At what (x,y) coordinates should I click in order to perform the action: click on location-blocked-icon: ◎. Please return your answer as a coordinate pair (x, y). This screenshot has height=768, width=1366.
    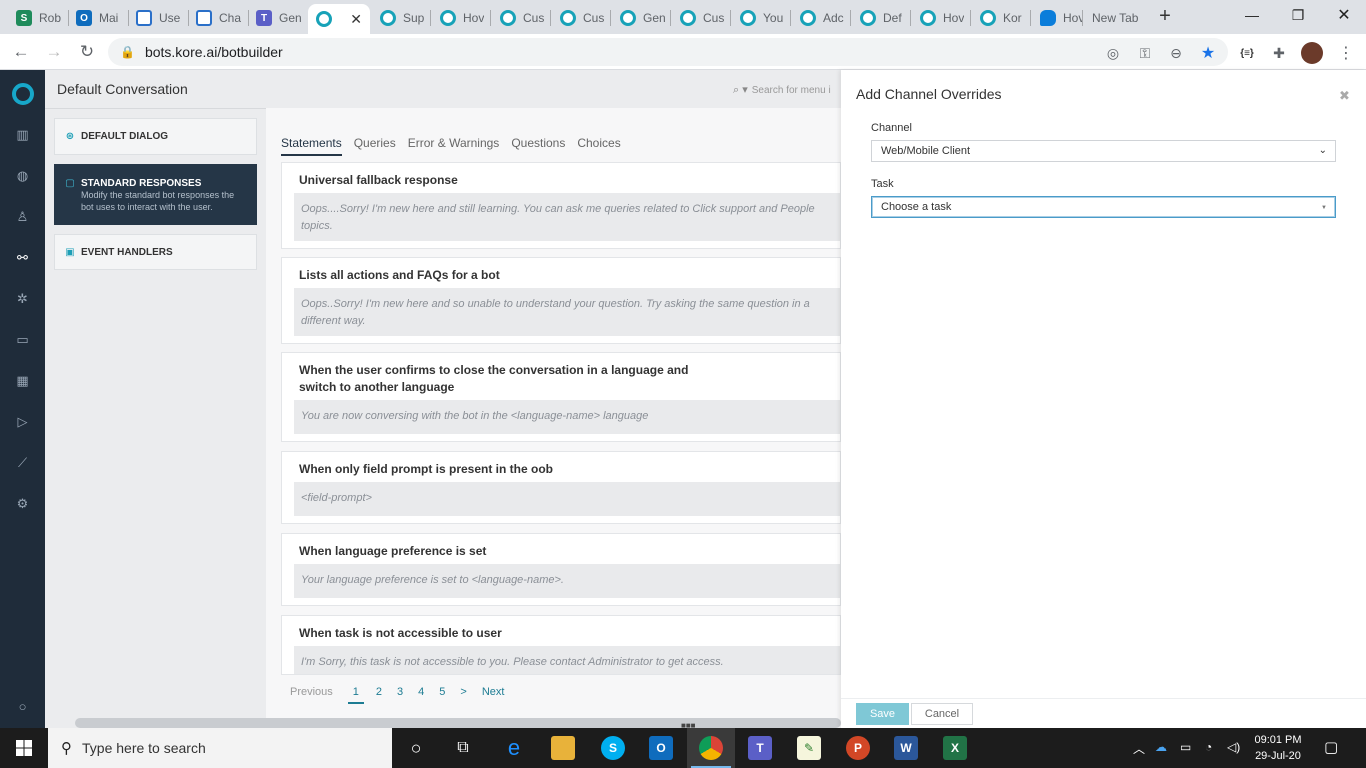
    Looking at the image, I should click on (1113, 53).